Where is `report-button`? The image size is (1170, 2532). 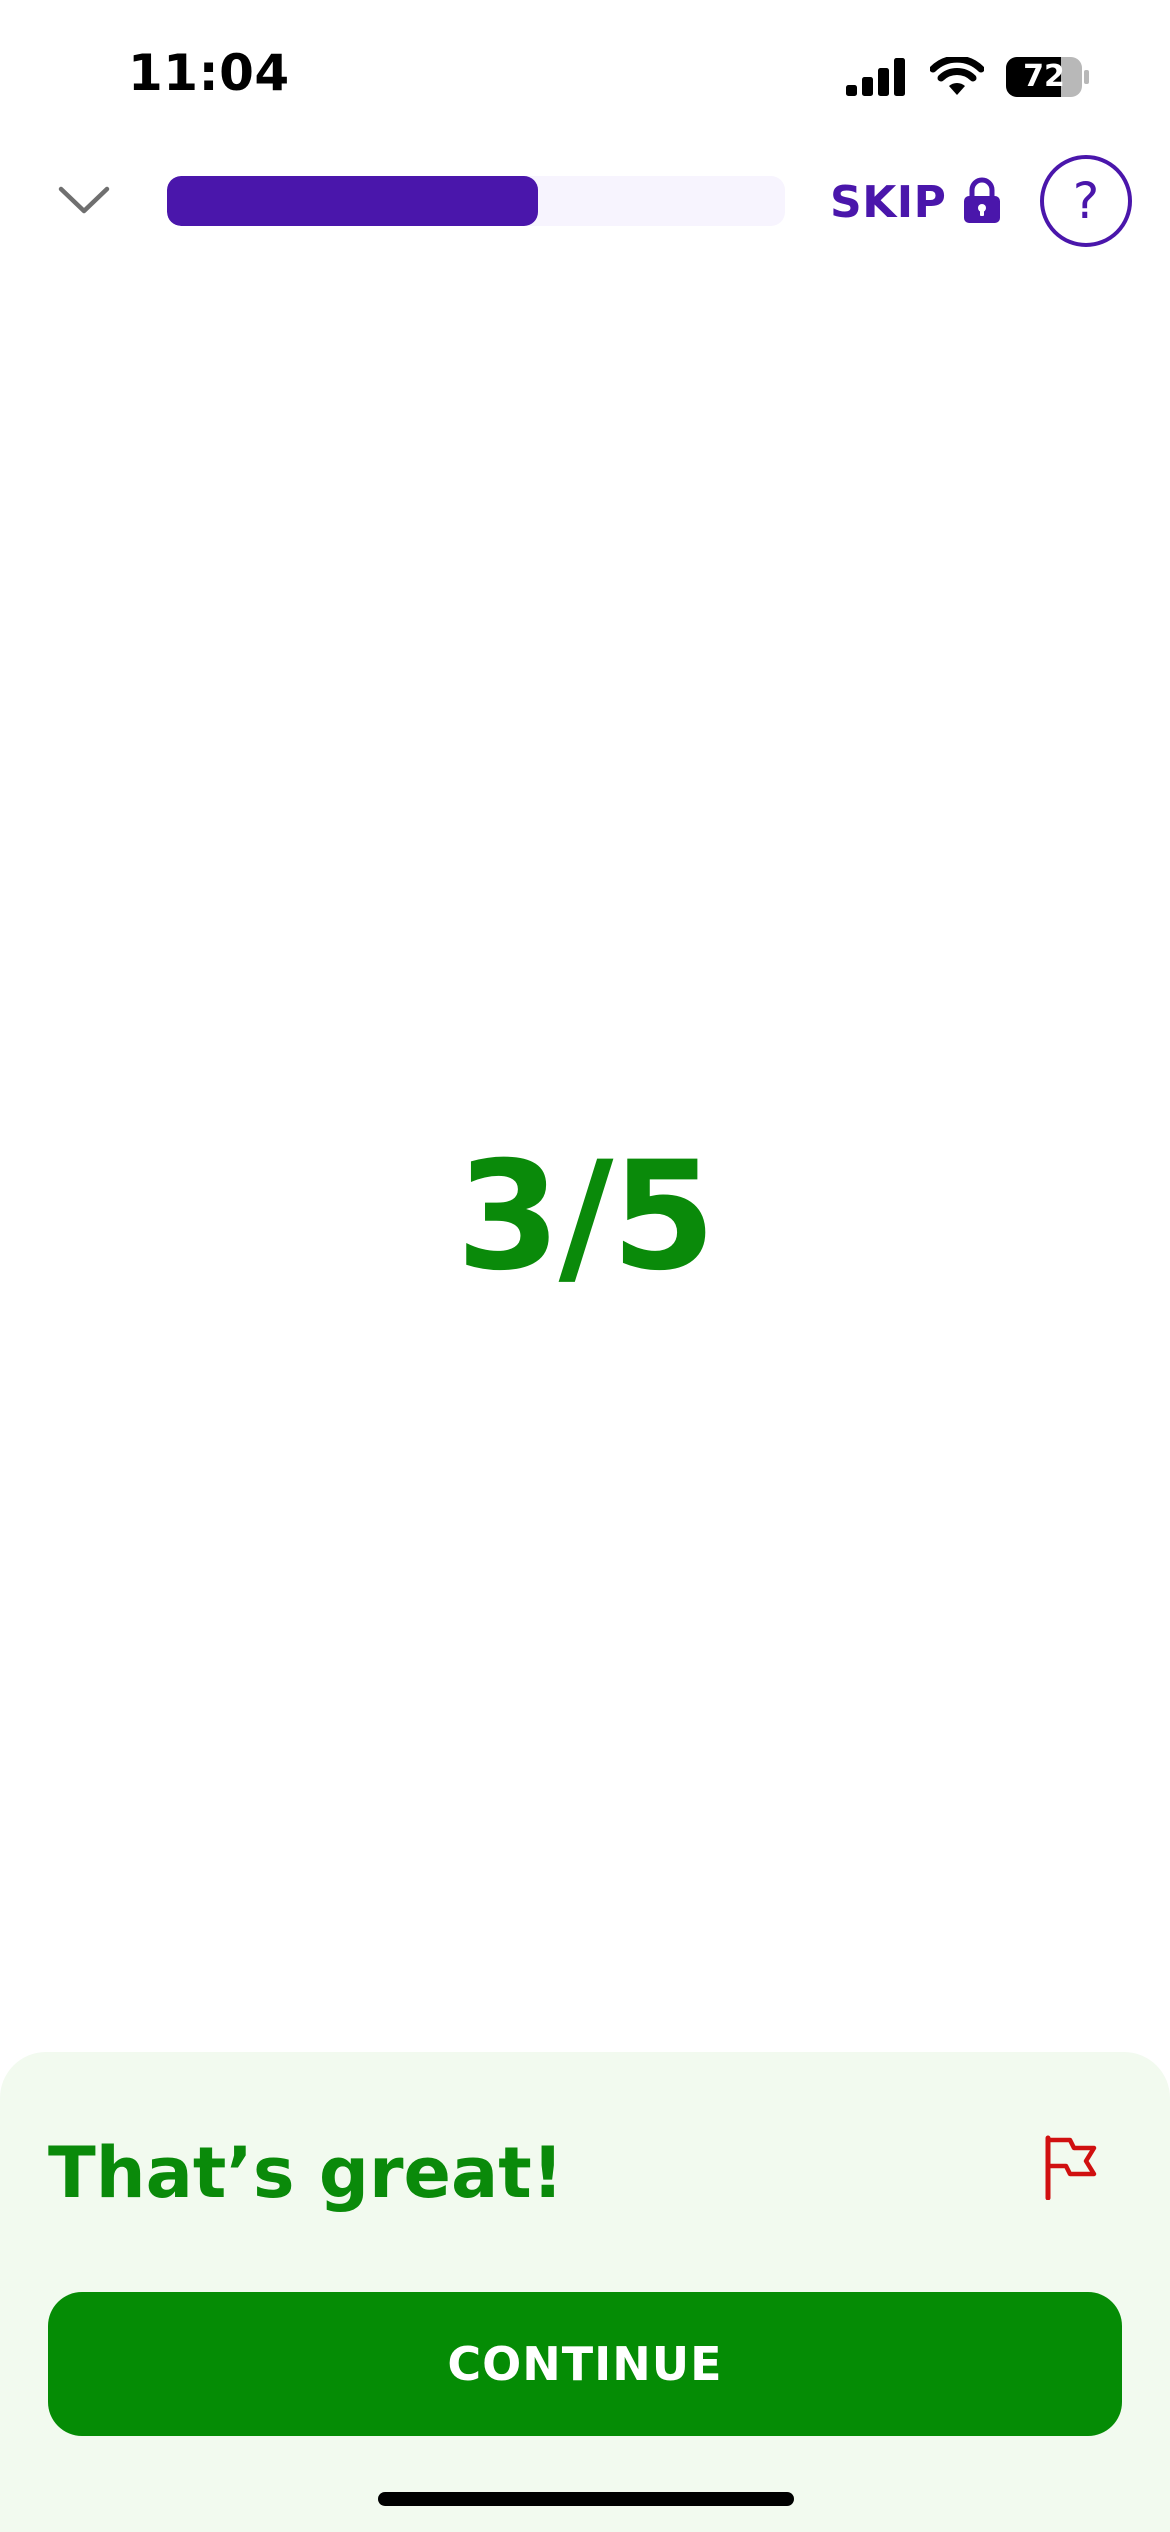 report-button is located at coordinates (1075, 2169).